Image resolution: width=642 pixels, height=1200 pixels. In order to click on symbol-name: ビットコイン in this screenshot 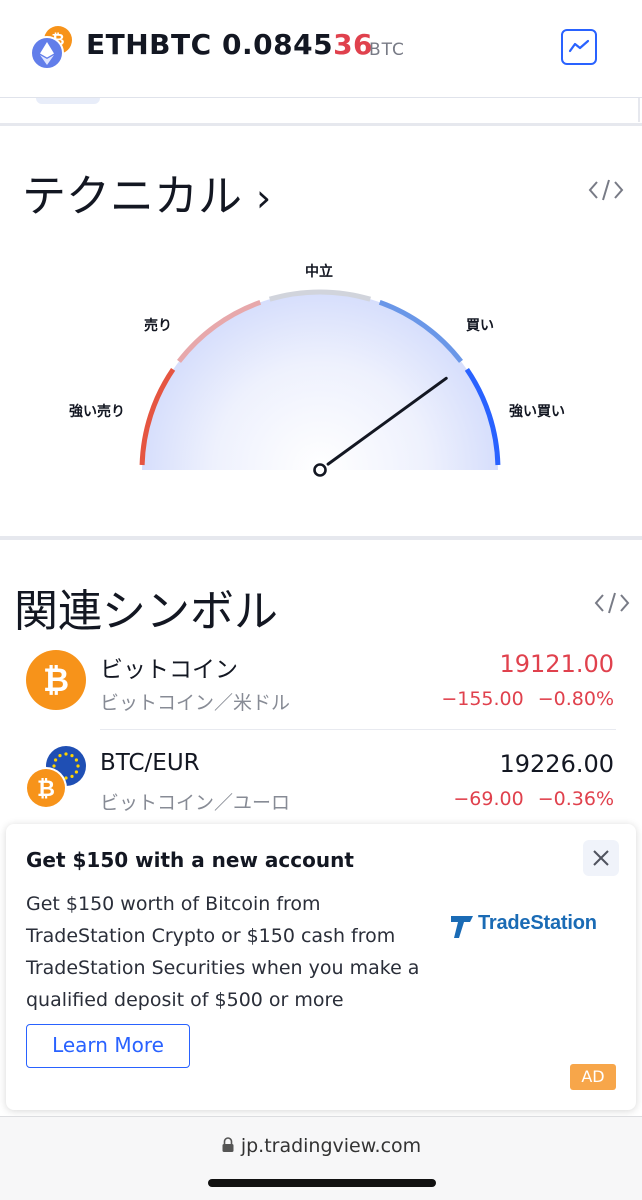, I will do `click(169, 670)`.